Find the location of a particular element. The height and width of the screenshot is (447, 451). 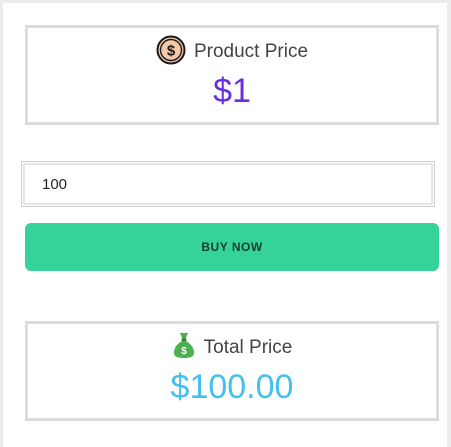

total-price-value: $100.00 is located at coordinates (232, 387).